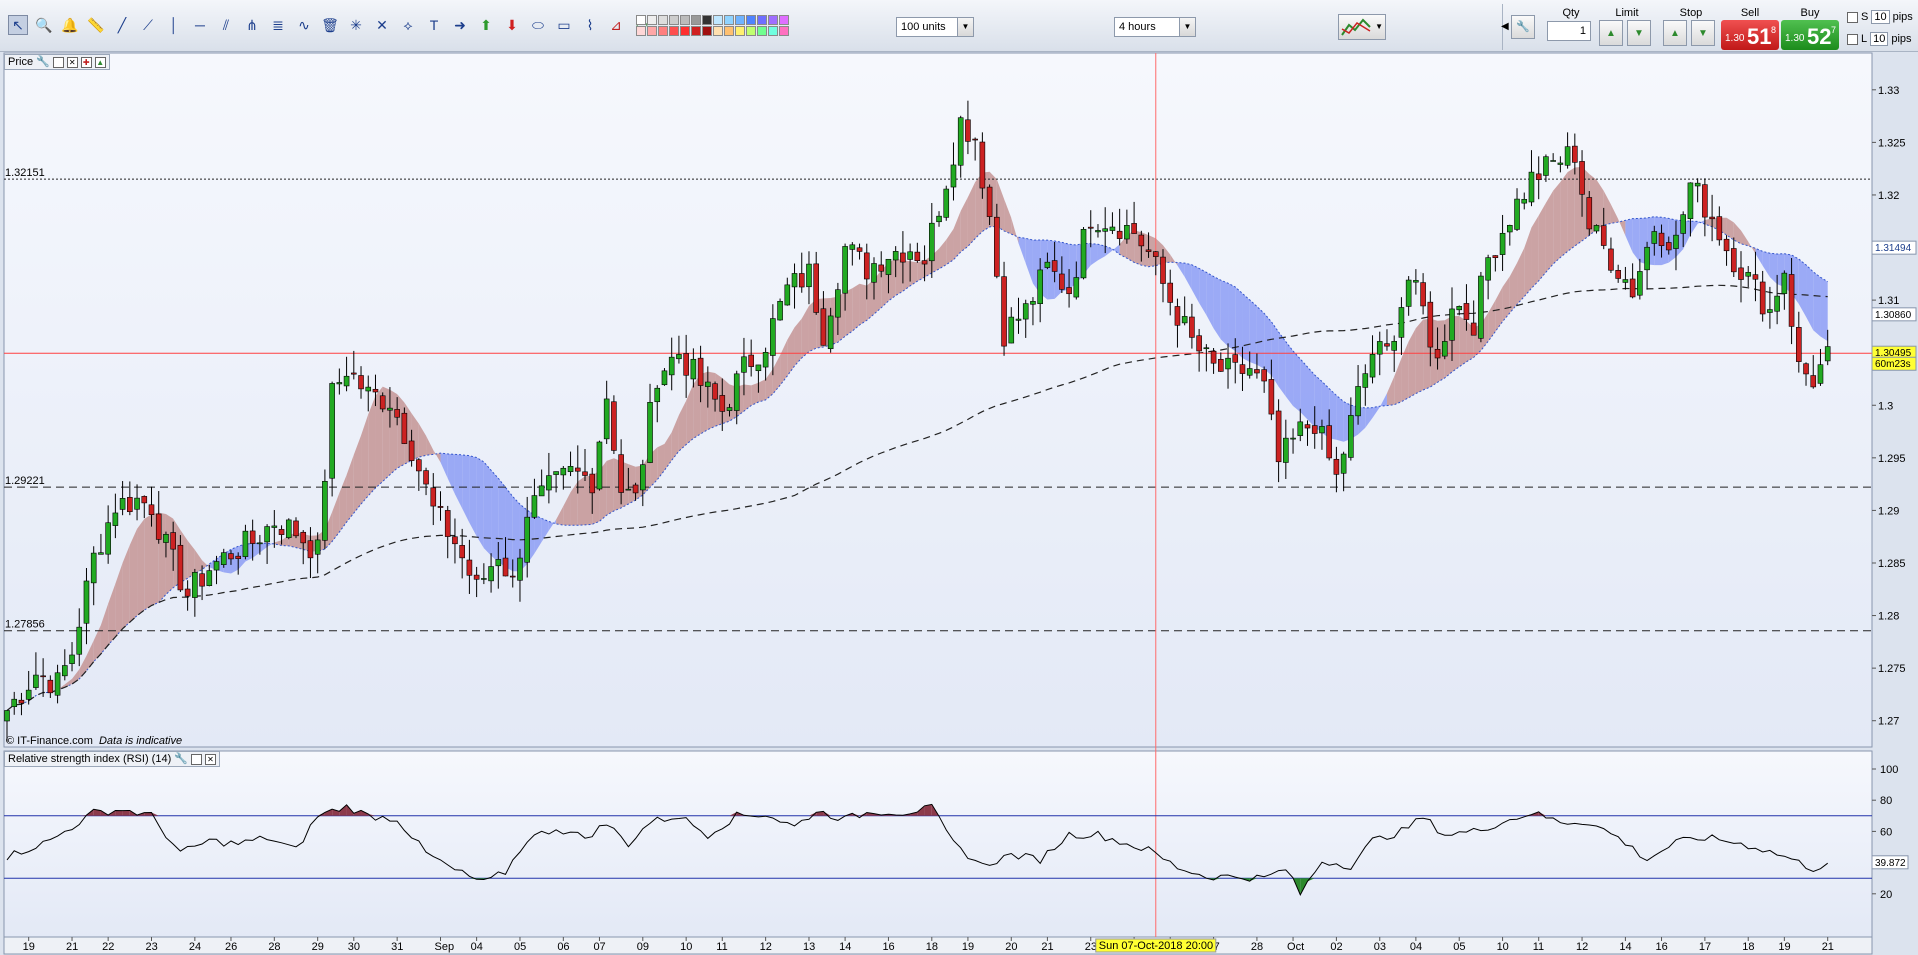 Image resolution: width=1918 pixels, height=955 pixels. Describe the element at coordinates (408, 25) in the screenshot. I see `fan-icon: ⟡` at that location.